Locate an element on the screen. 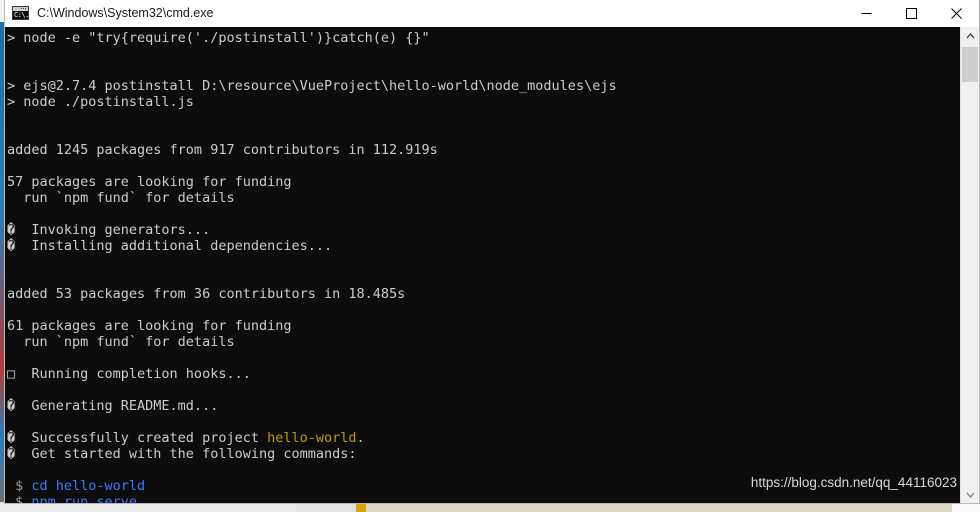 The image size is (980, 512). minimize-icon is located at coordinates (866, 13).